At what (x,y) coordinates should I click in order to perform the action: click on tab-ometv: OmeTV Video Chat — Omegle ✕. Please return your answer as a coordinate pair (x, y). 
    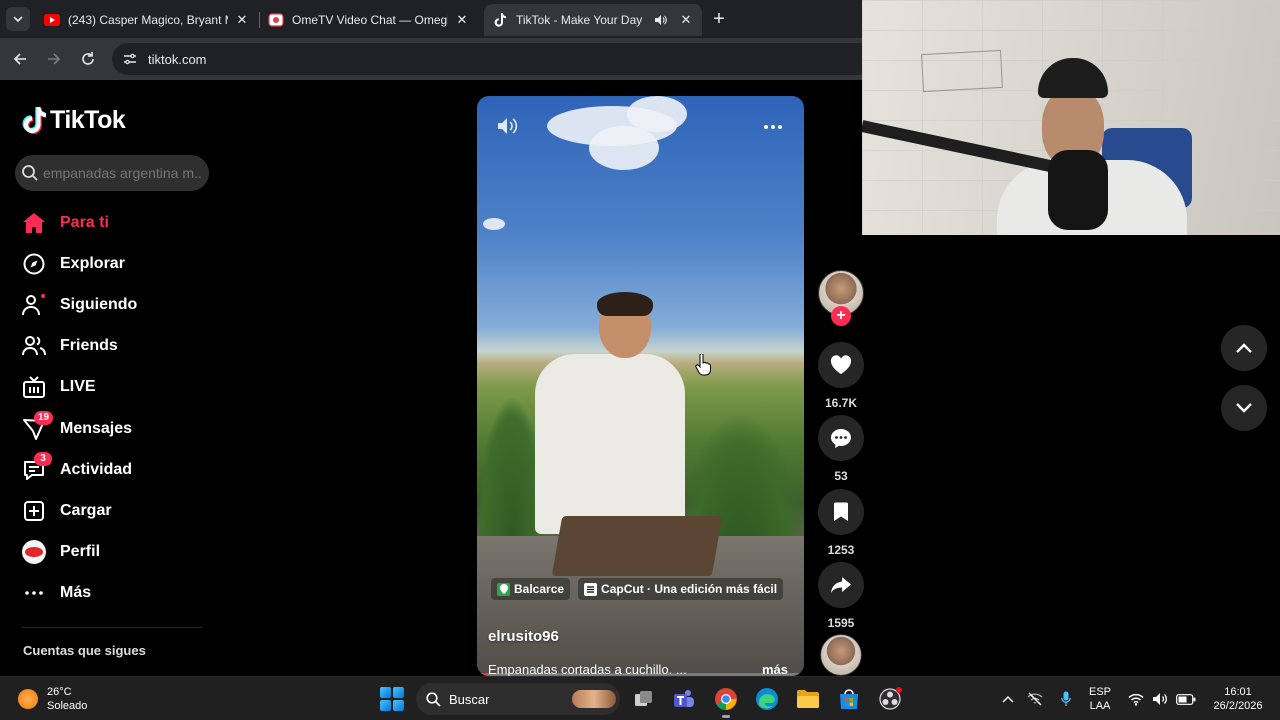
    Looking at the image, I should click on (369, 20).